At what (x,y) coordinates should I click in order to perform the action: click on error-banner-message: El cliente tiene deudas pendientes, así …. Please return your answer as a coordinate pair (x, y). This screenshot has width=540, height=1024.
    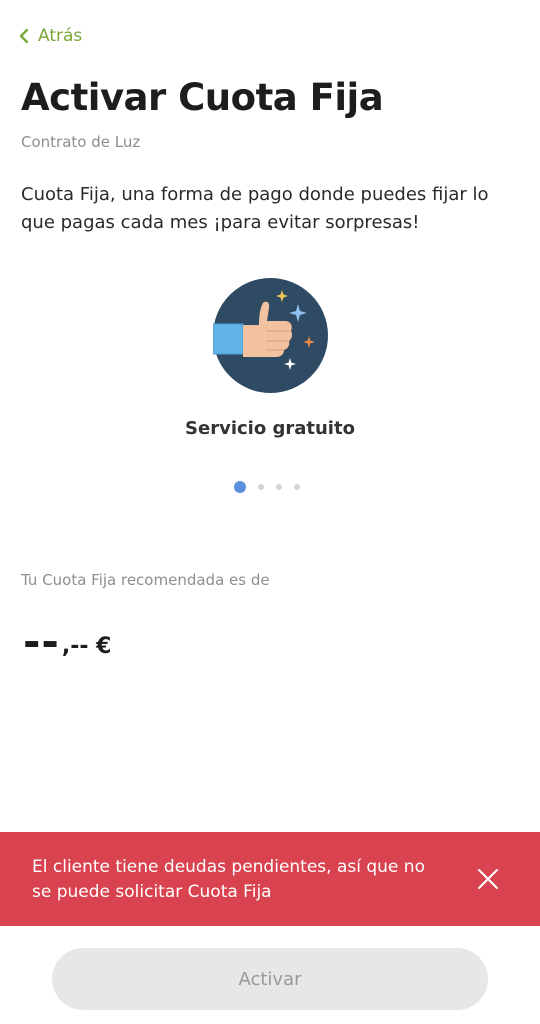
    Looking at the image, I should click on (228, 879).